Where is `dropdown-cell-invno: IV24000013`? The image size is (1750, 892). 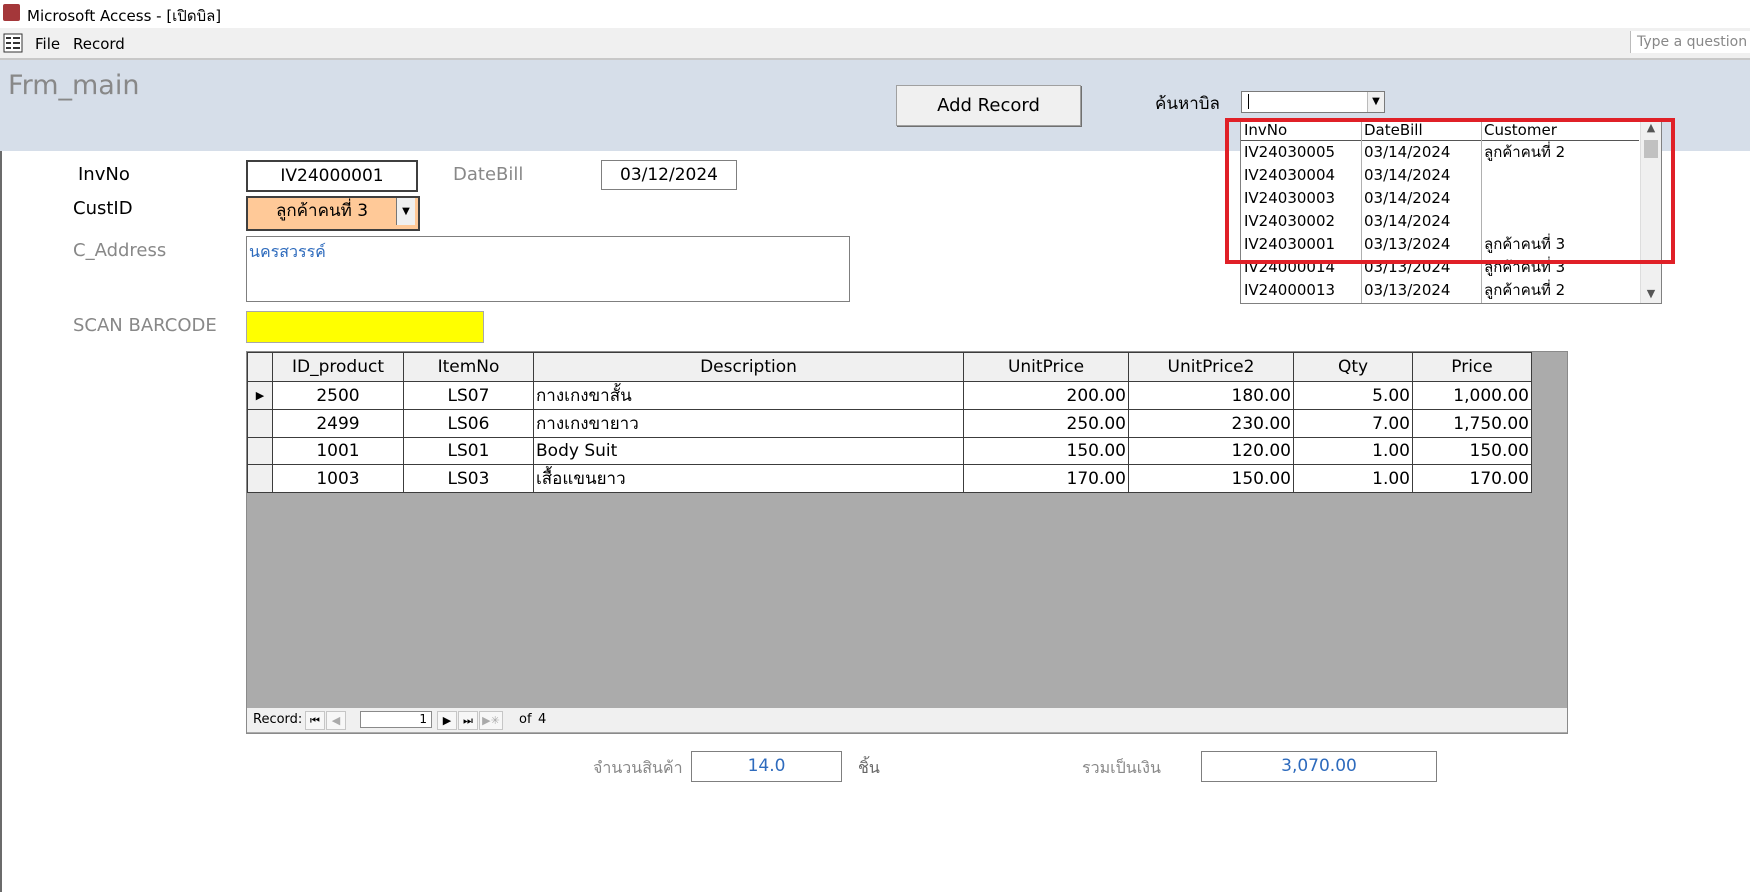
dropdown-cell-invno: IV24000013 is located at coordinates (1290, 290).